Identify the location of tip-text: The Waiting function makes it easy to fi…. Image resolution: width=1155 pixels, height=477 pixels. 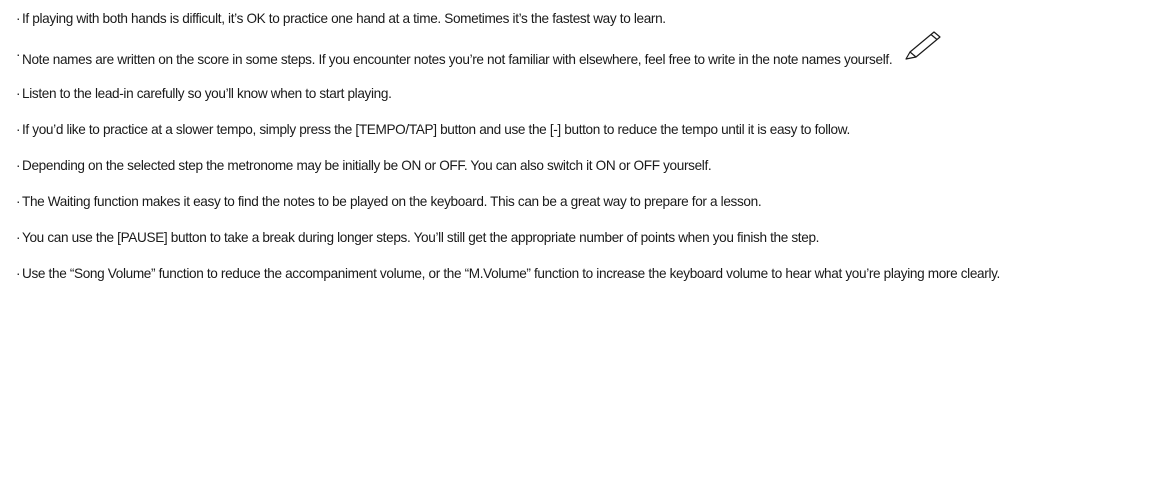
(392, 201).